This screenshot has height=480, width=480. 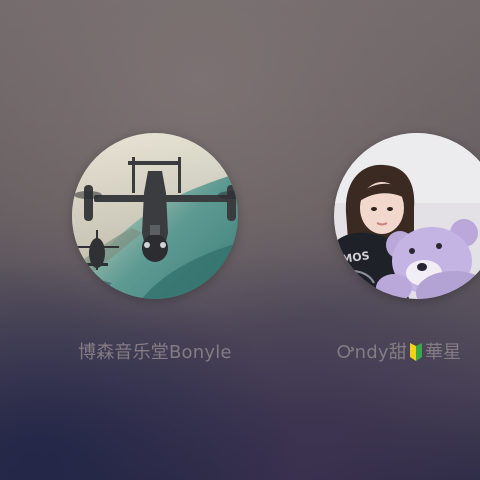 I want to click on beginner-mark-icon, so click(x=415, y=352).